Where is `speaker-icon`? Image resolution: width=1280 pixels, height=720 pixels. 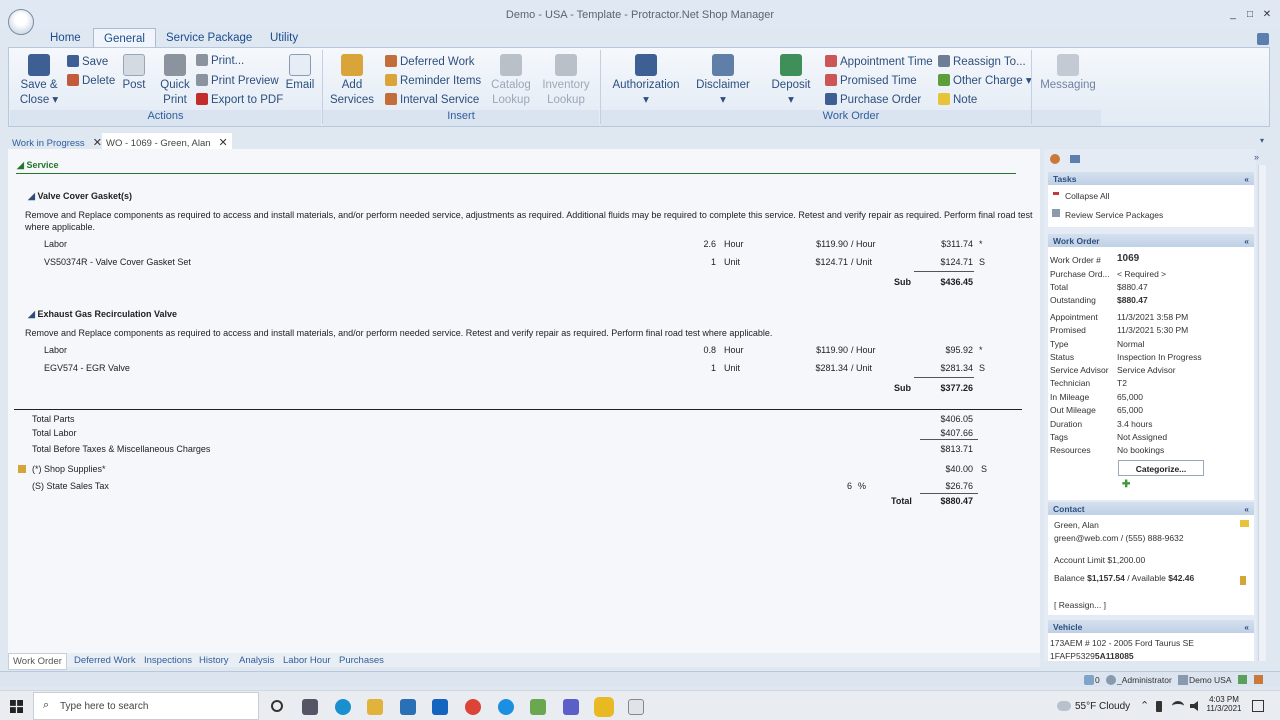
speaker-icon is located at coordinates (1194, 706).